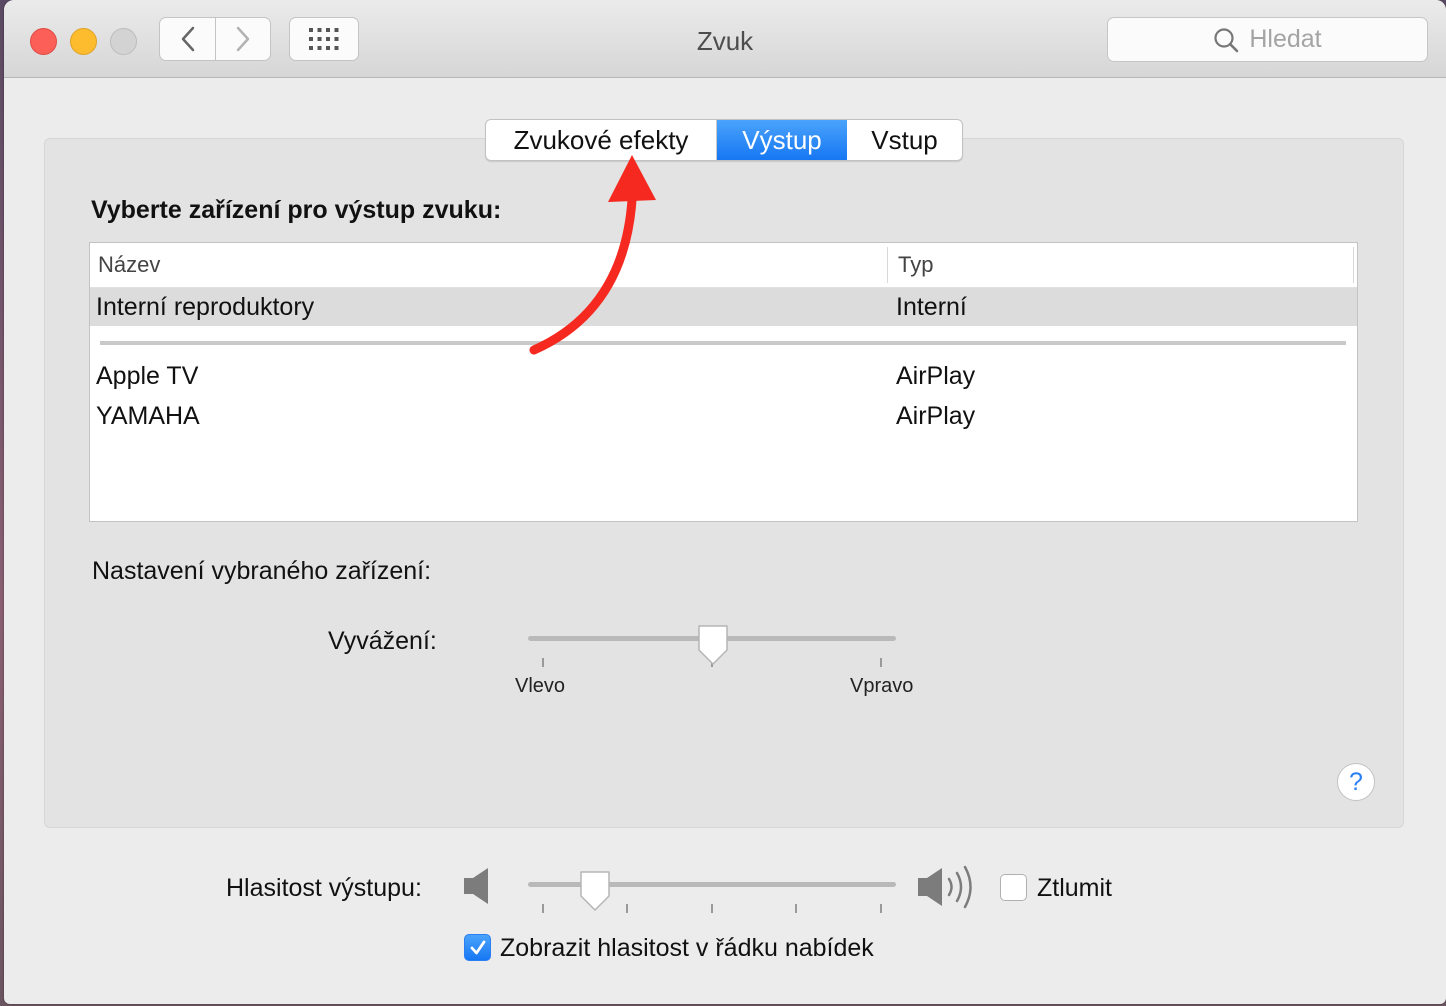 This screenshot has width=1446, height=1006. I want to click on device-type: Interní, so click(931, 307).